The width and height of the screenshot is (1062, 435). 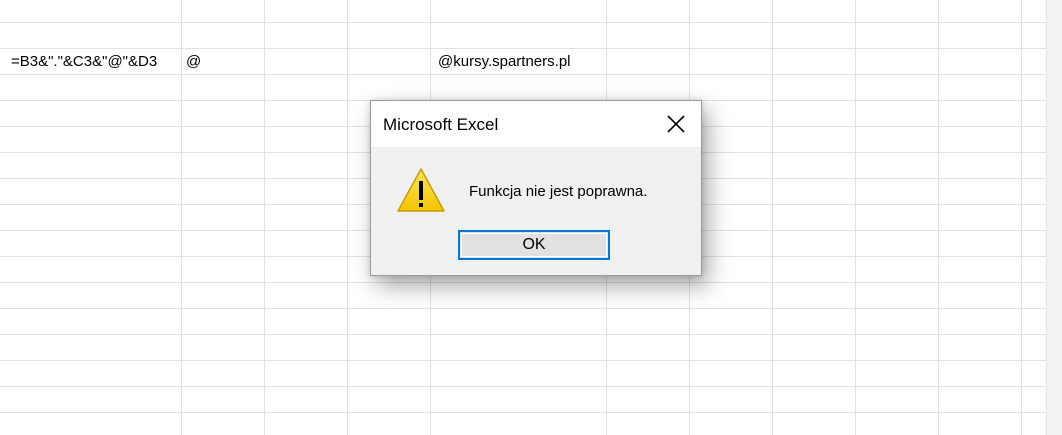 I want to click on close-icon, so click(x=676, y=124).